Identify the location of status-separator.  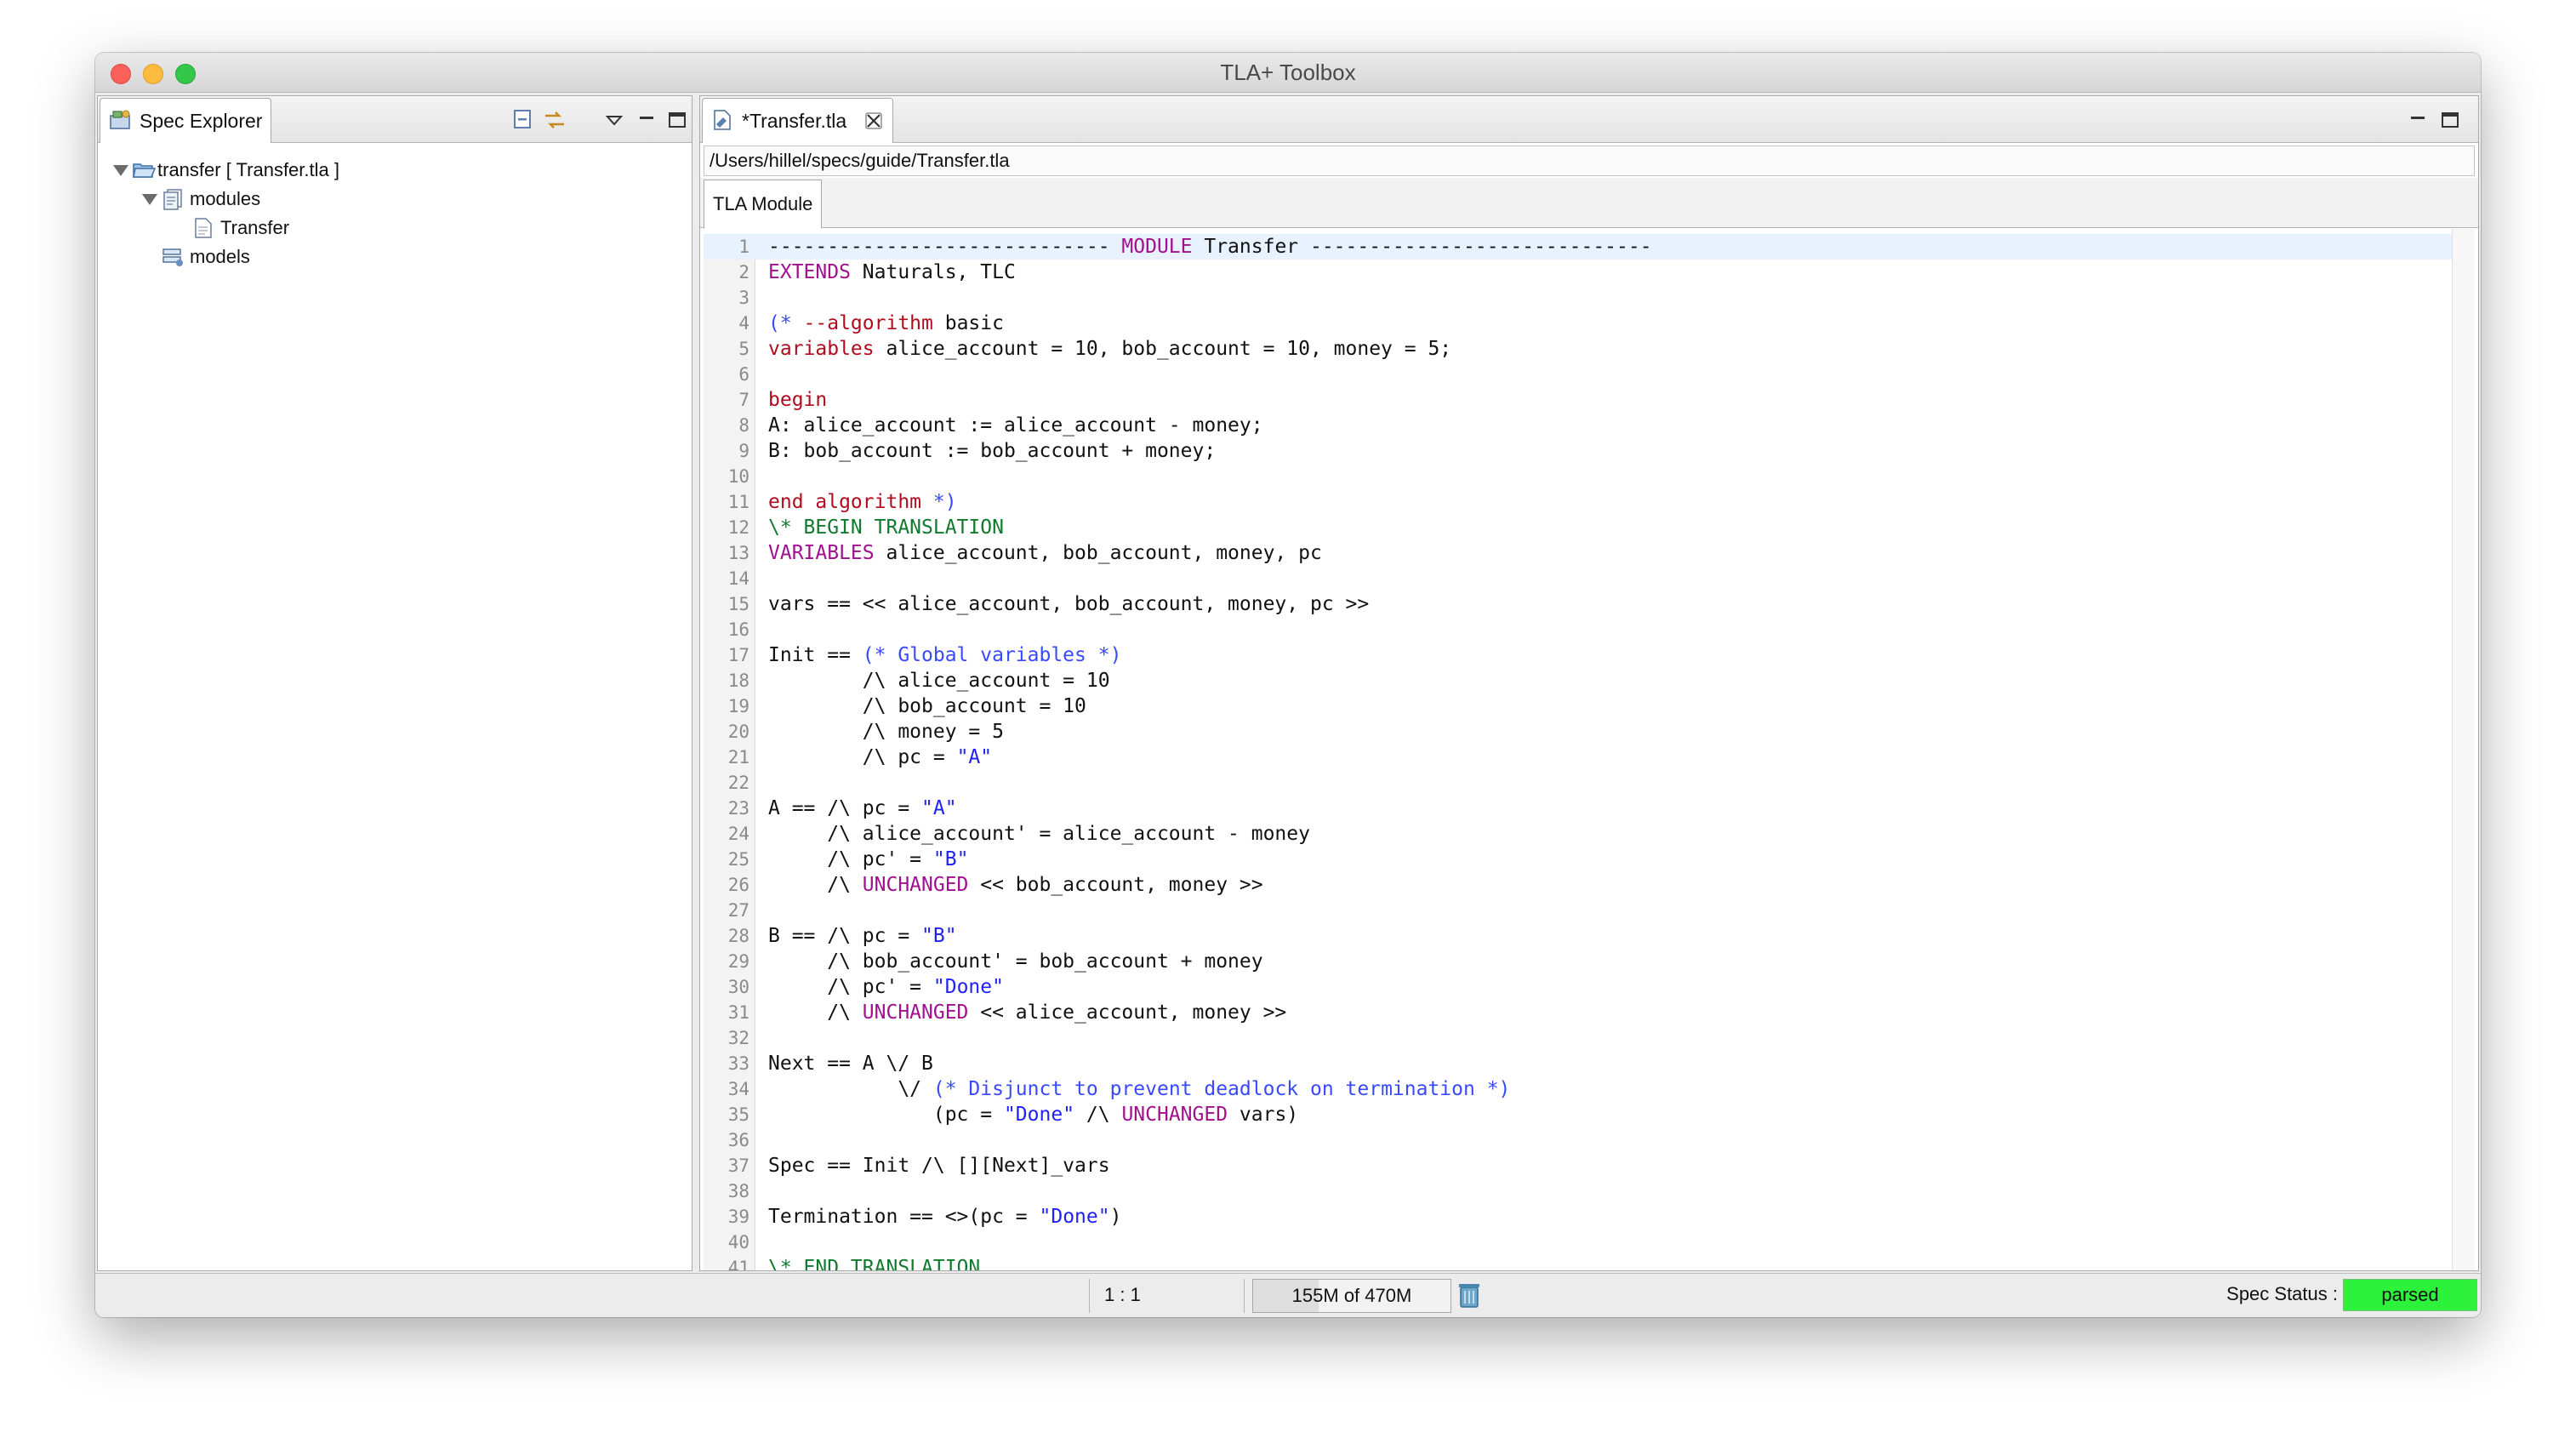
(1089, 1296).